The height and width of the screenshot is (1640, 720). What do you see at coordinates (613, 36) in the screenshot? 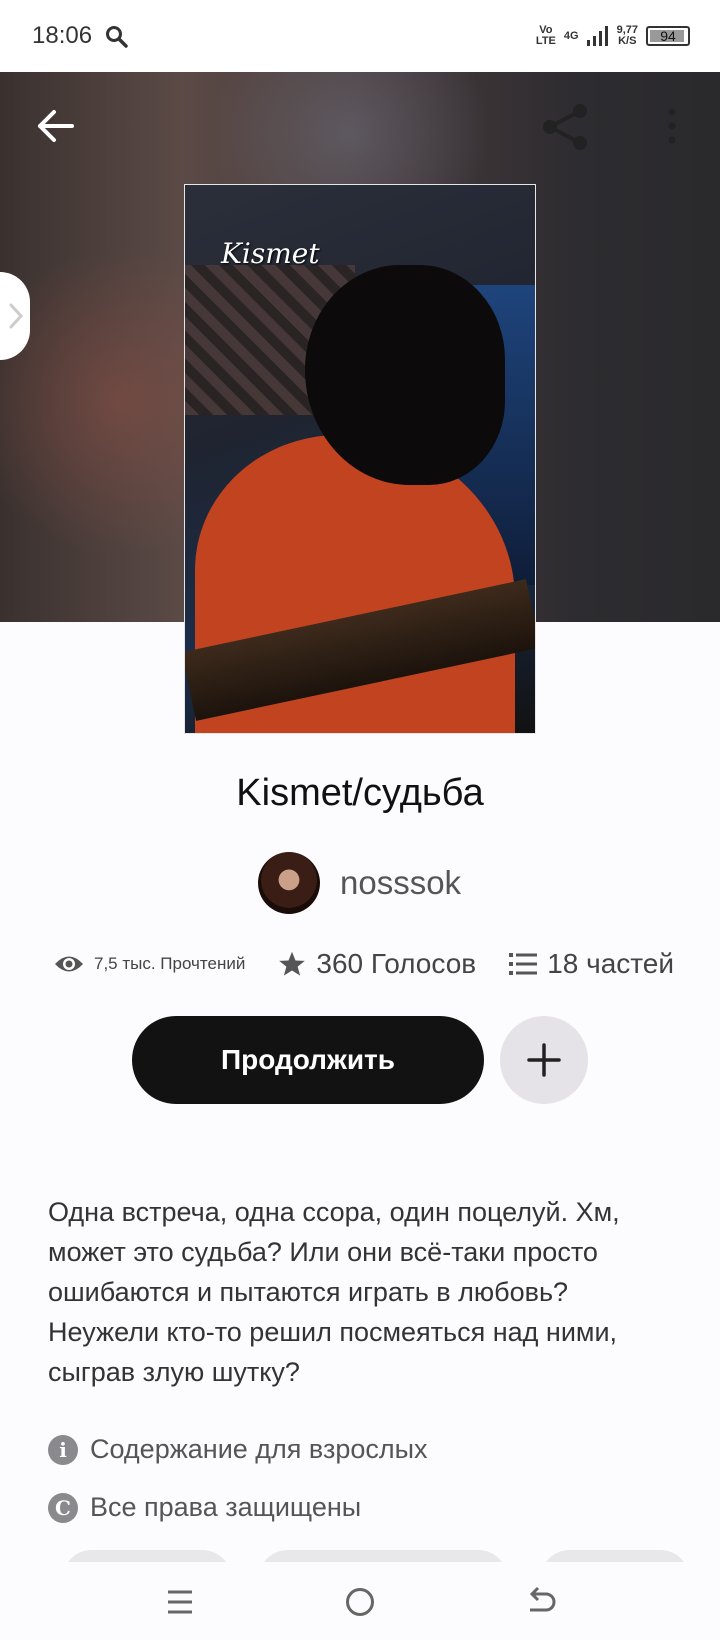
I see `status-indicators: Vo LTE 4G 9,77 K/S 94` at bounding box center [613, 36].